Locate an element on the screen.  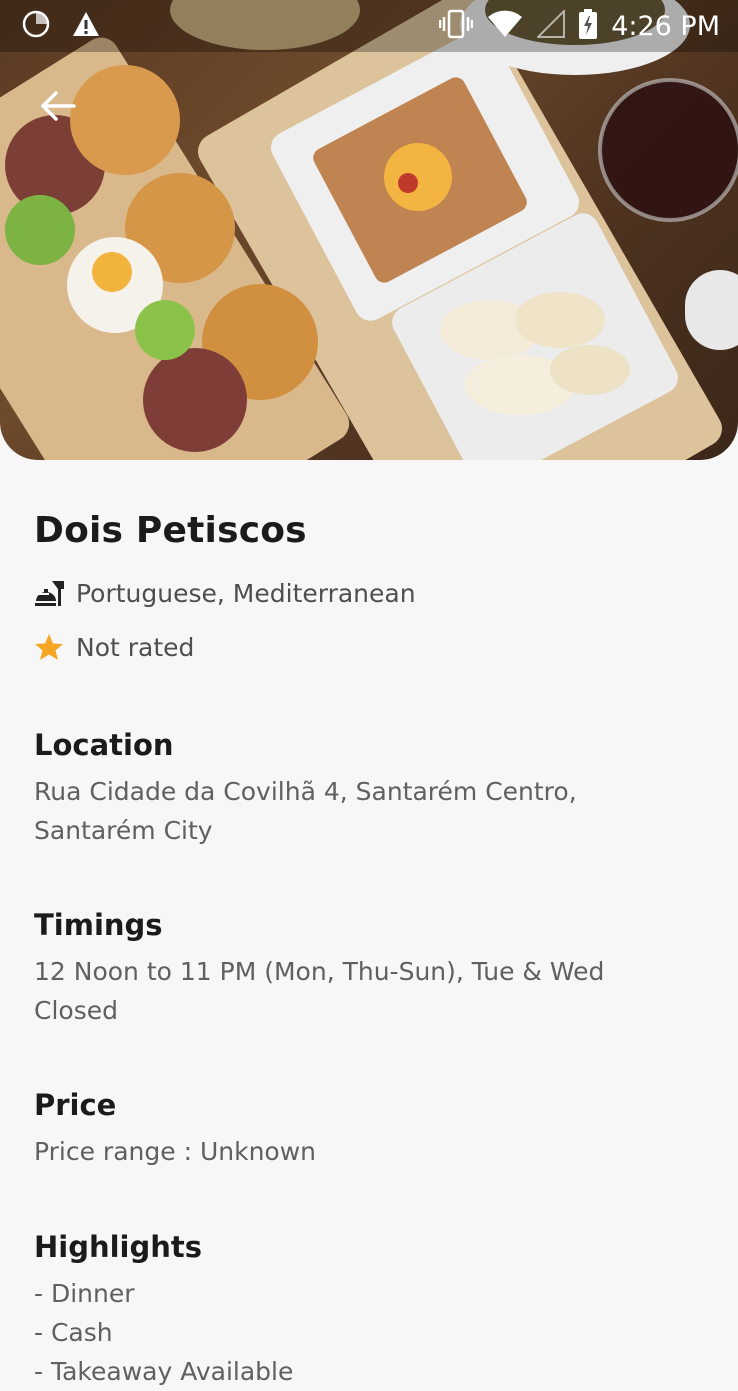
highlight-item: - Dinner is located at coordinates (84, 1293).